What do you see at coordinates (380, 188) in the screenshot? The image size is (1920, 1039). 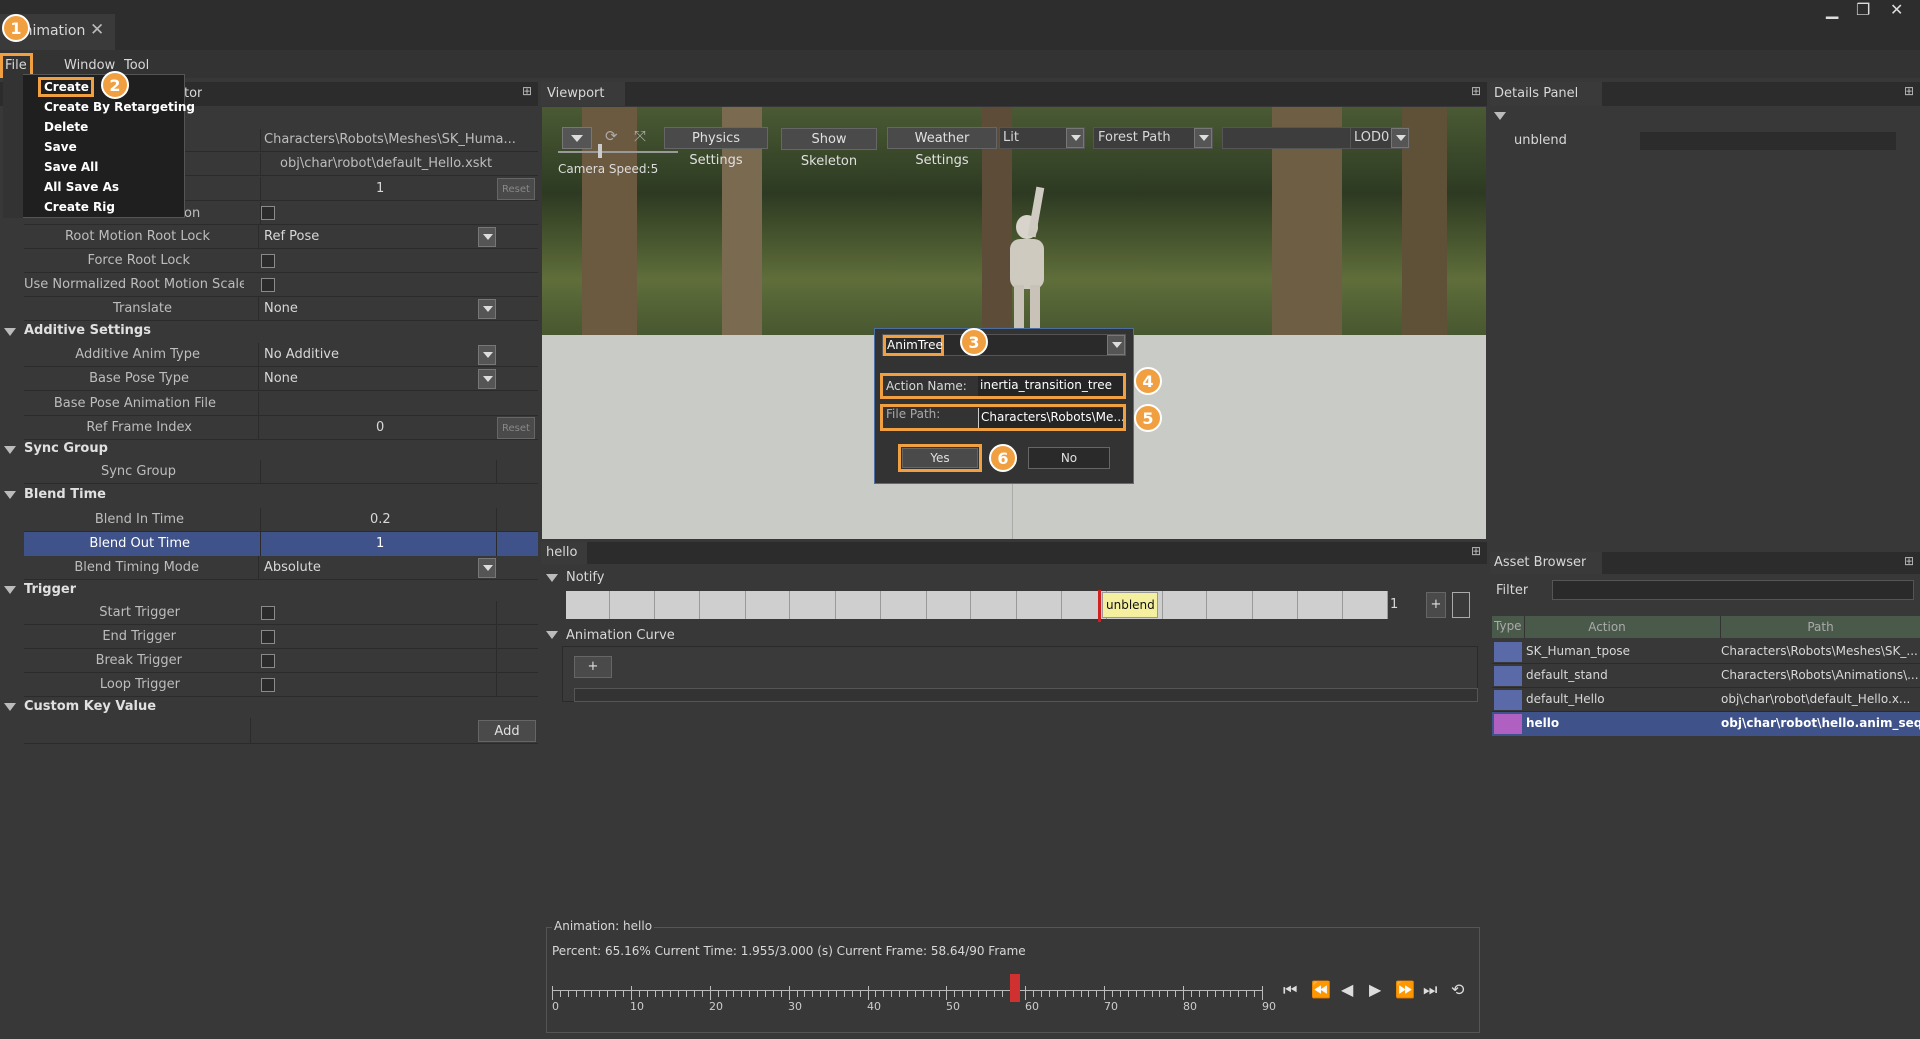 I see `value-one: 1` at bounding box center [380, 188].